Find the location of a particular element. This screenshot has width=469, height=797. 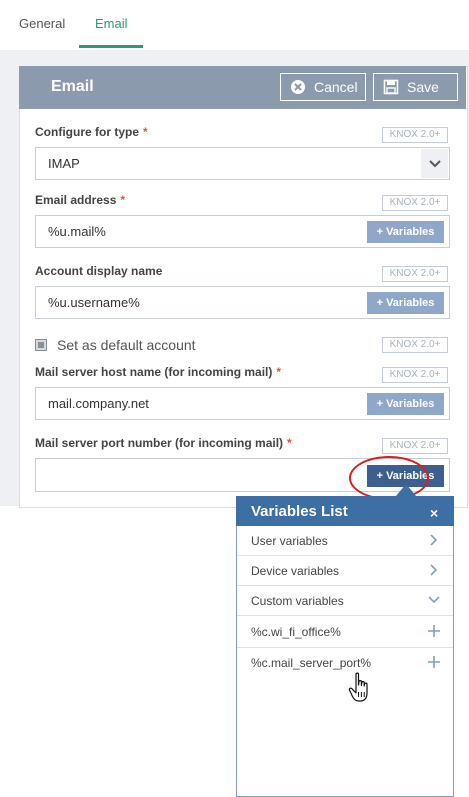

variable-label: %c.wi_fi_office% is located at coordinates (296, 632).